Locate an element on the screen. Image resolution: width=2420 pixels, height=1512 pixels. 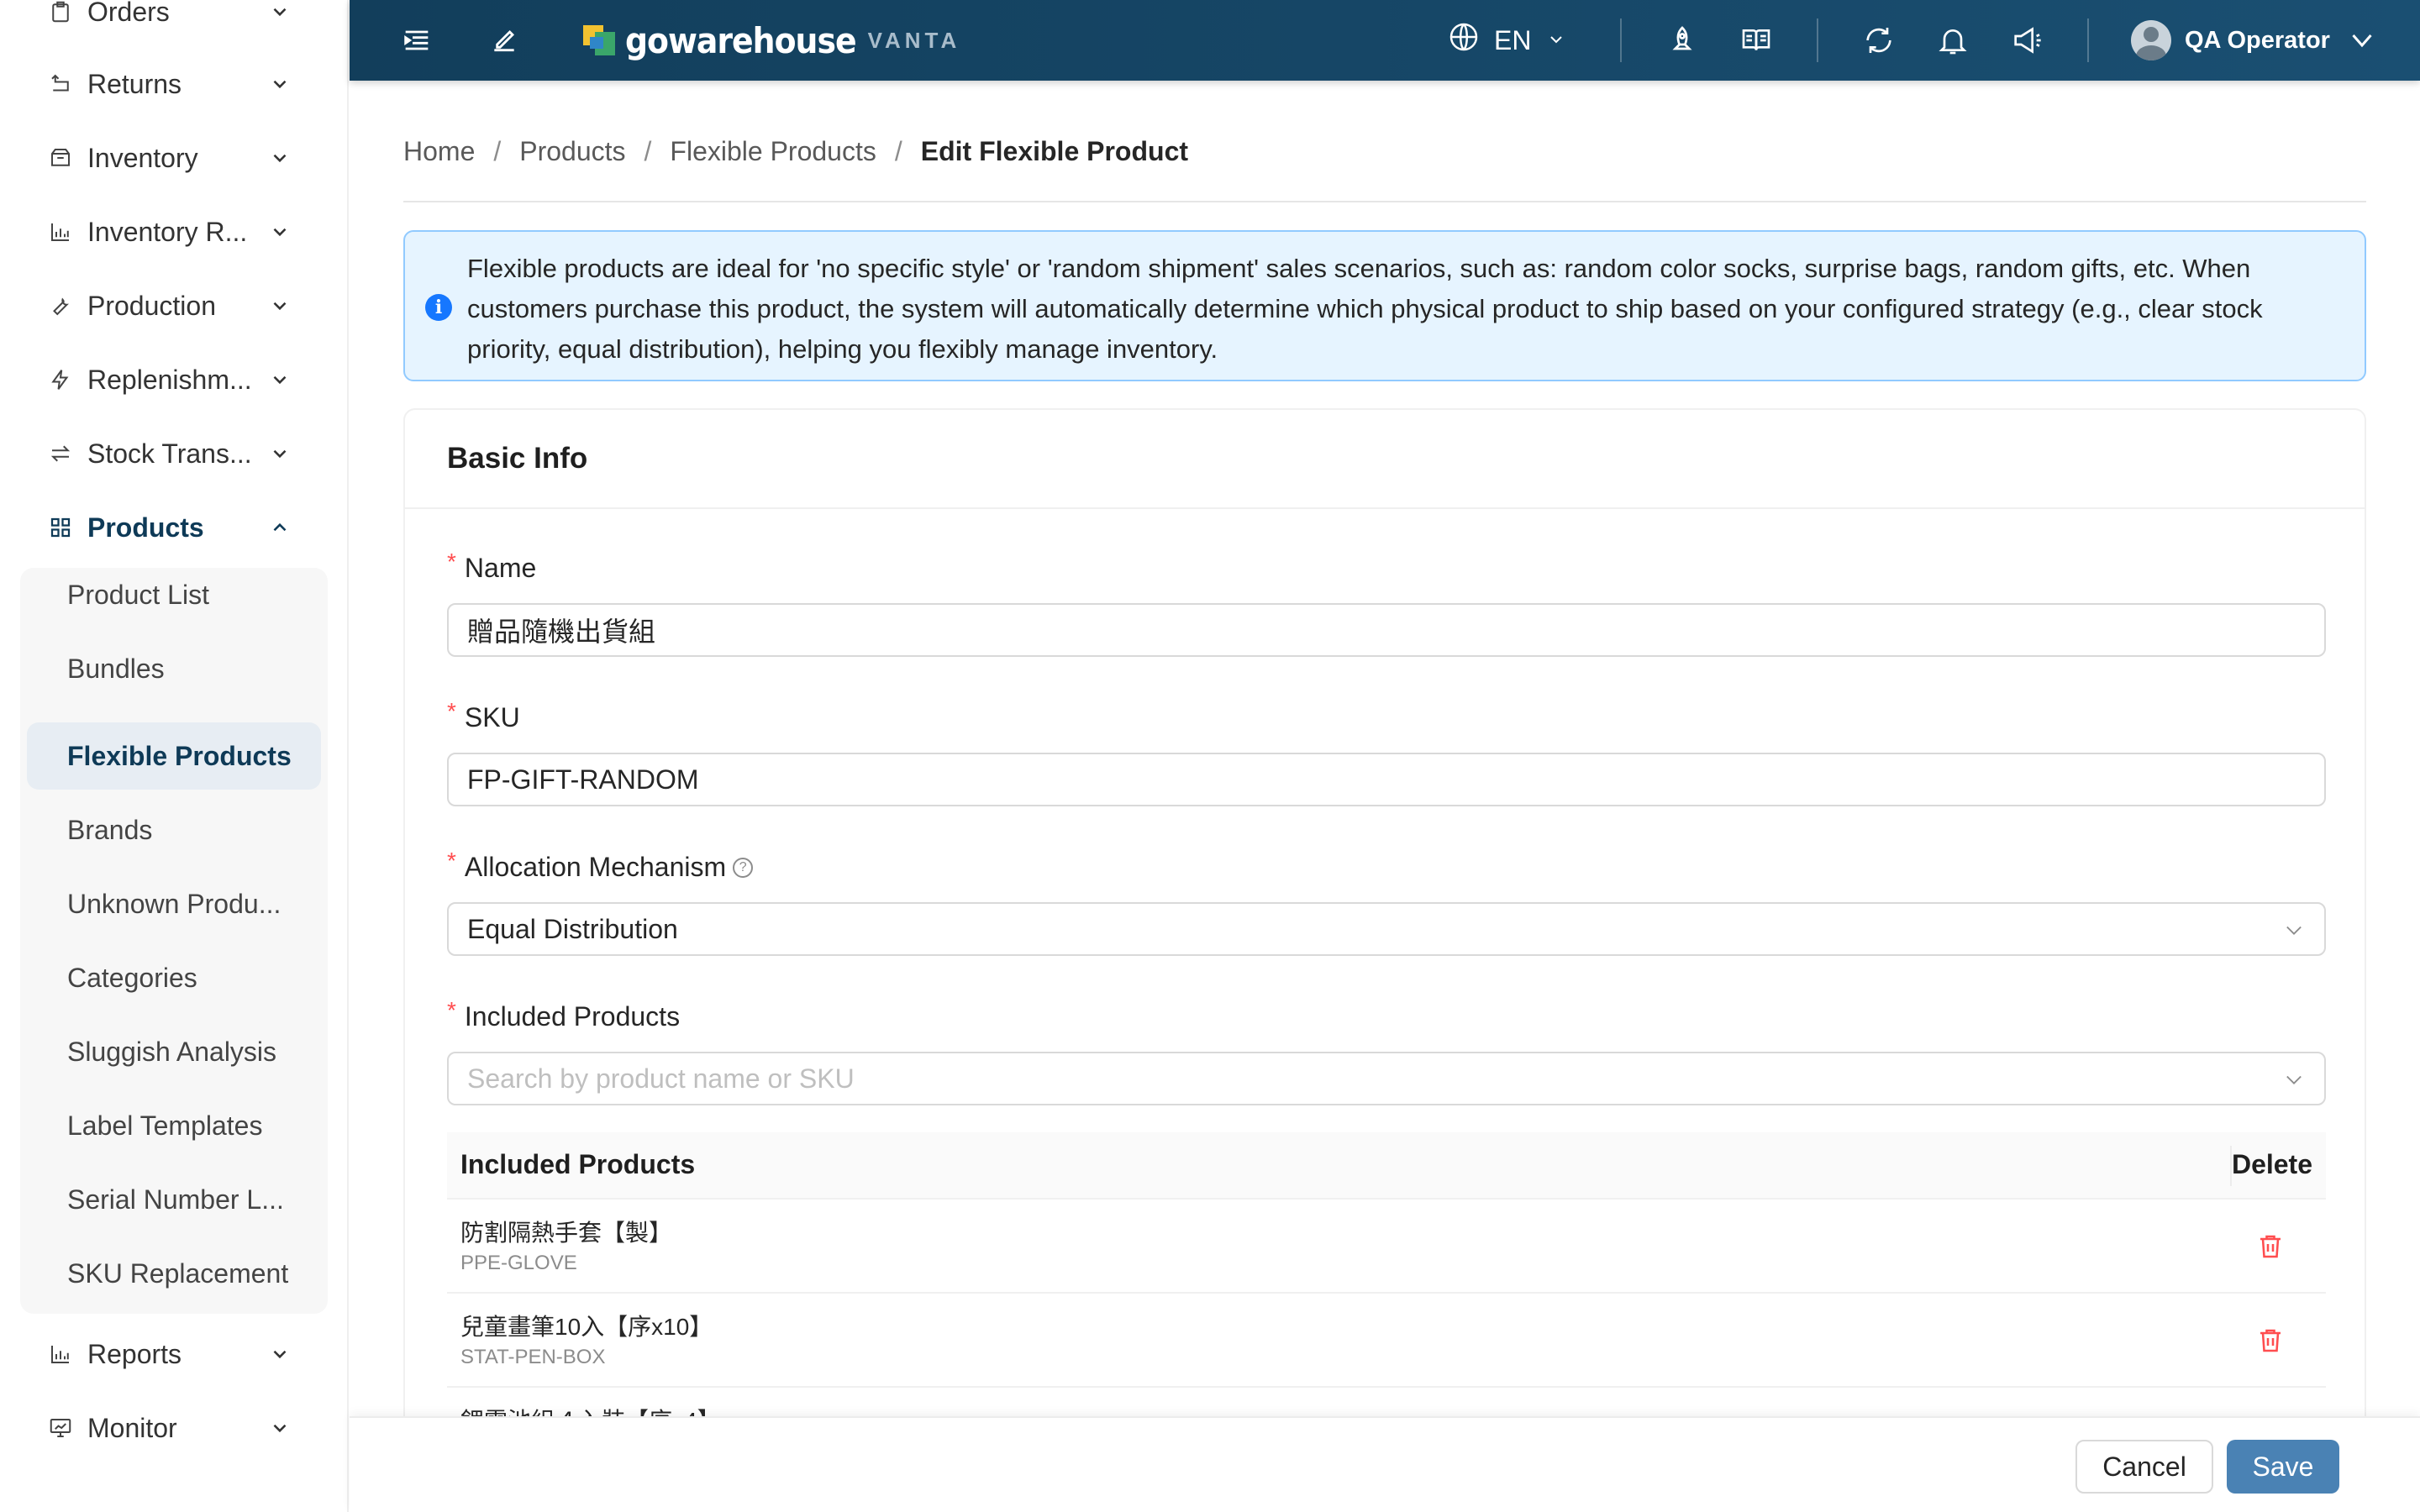
megaphone-icon is located at coordinates (2027, 40).